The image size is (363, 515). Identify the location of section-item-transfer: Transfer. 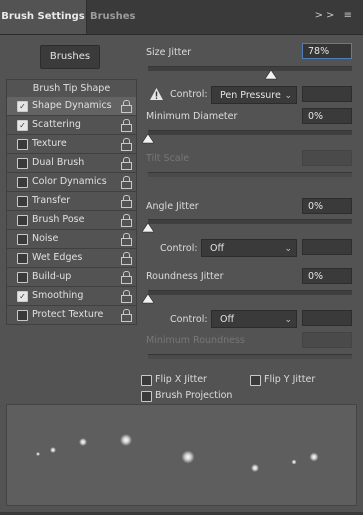
(71, 201).